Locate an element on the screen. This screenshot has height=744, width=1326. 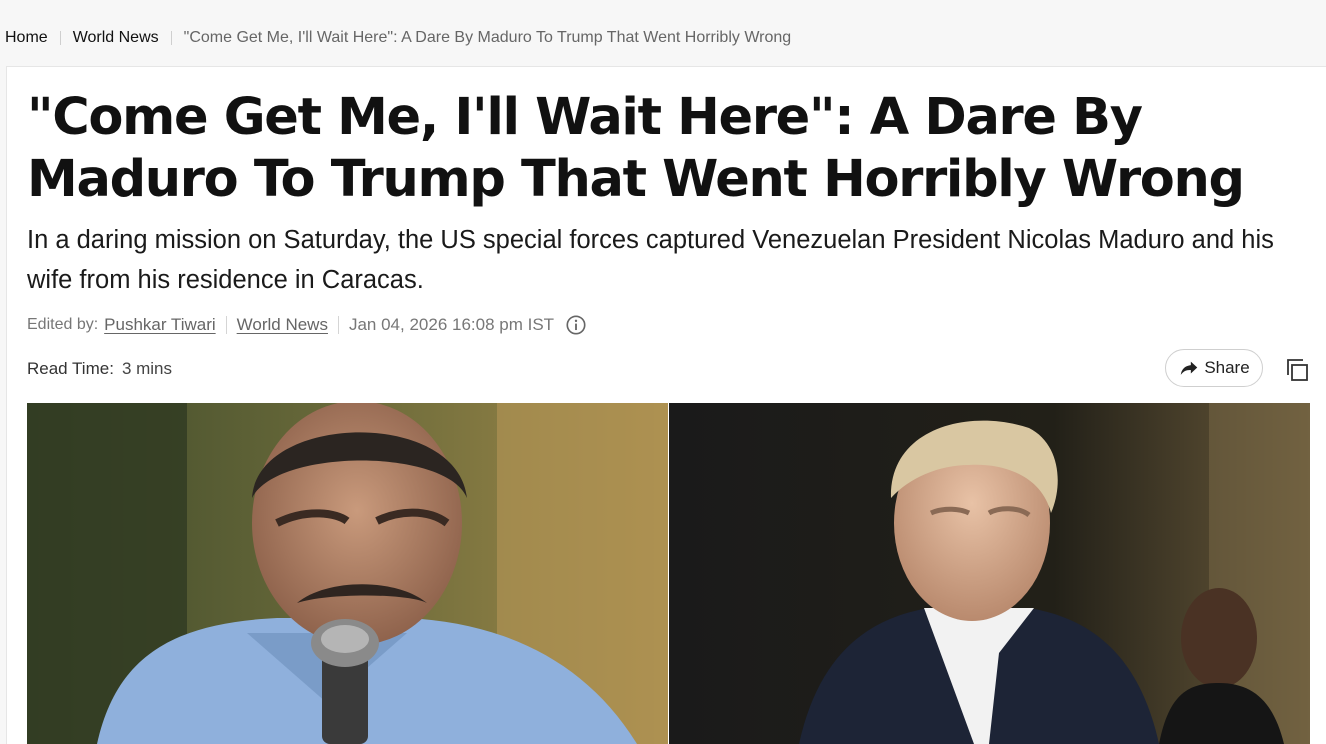
share-arrow-icon is located at coordinates (1189, 368).